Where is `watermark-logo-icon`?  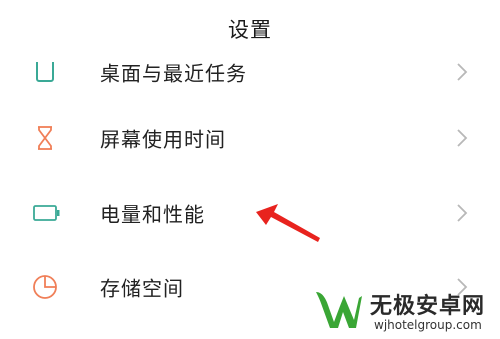
watermark-logo-icon is located at coordinates (339, 310).